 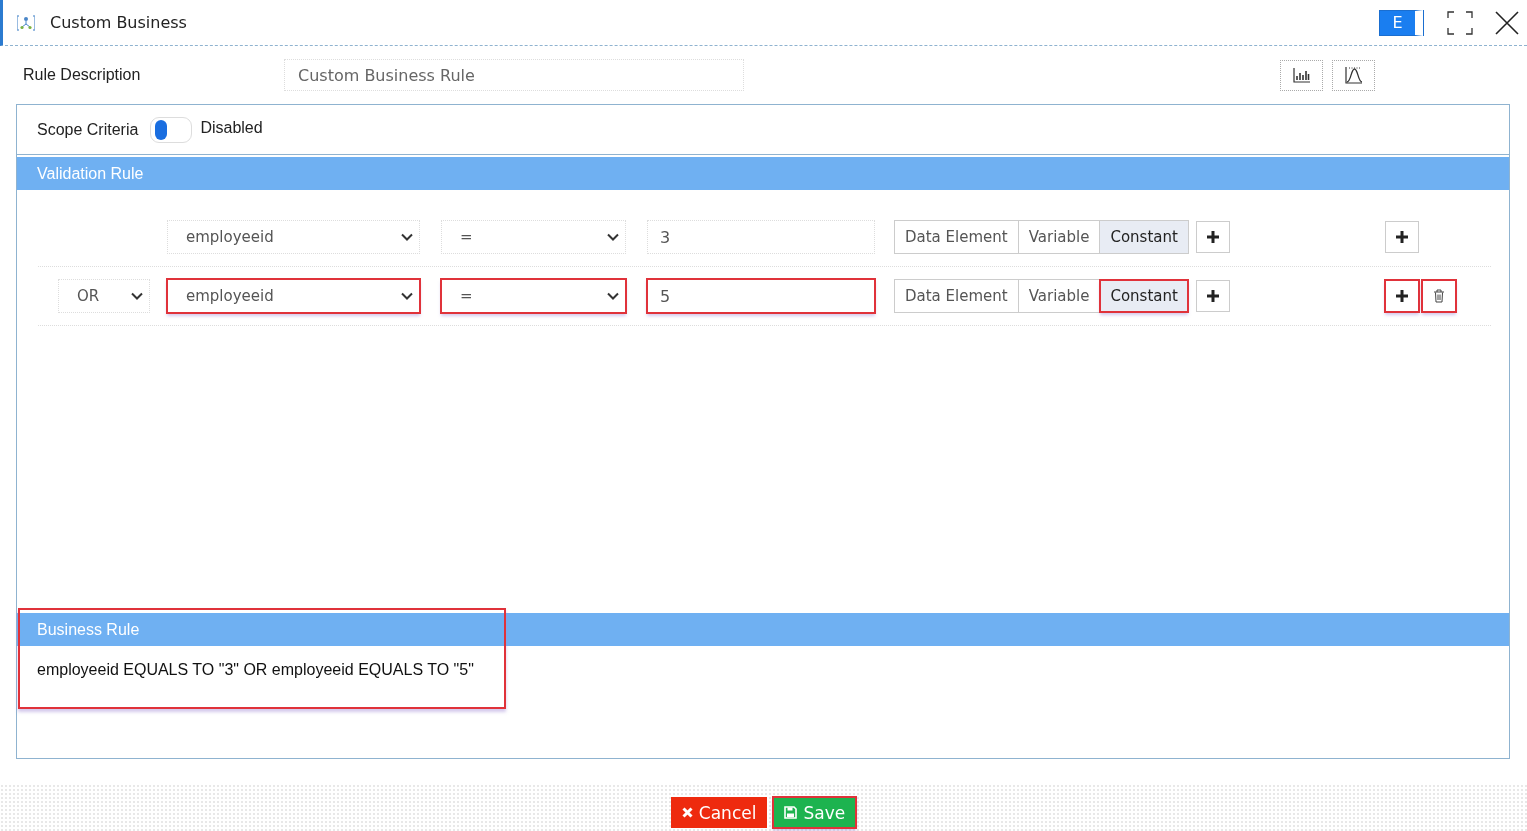 What do you see at coordinates (255, 669) in the screenshot?
I see `business-rule-text: employeeid EQUALS TO "3" OR employeeid EQUALS TO "5"` at bounding box center [255, 669].